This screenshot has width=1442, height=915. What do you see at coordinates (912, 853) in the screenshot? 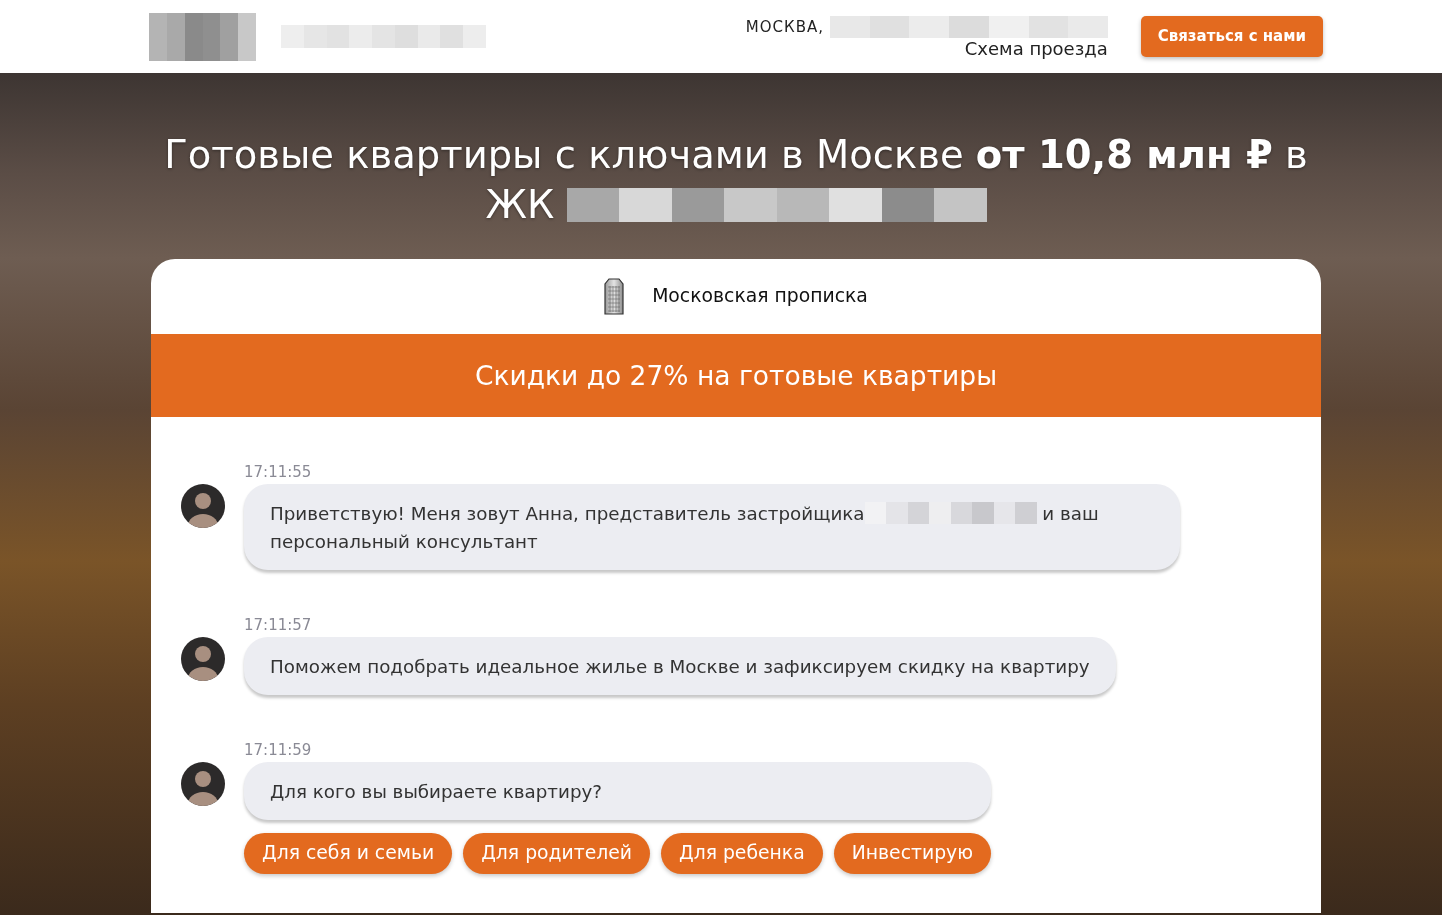
I see `answer-option-button: Инвестирую` at bounding box center [912, 853].